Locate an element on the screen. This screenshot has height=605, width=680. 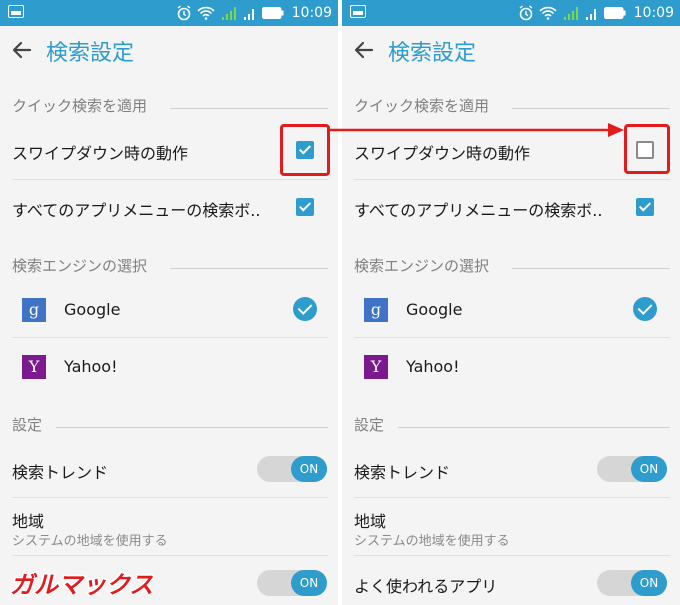
annotation-arrow-icon is located at coordinates (477, 130).